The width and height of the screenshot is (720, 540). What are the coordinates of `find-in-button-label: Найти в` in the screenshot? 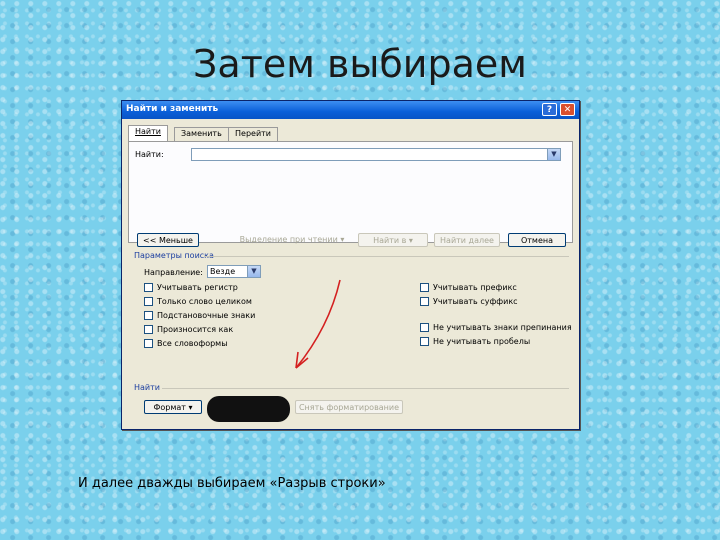 It's located at (390, 240).